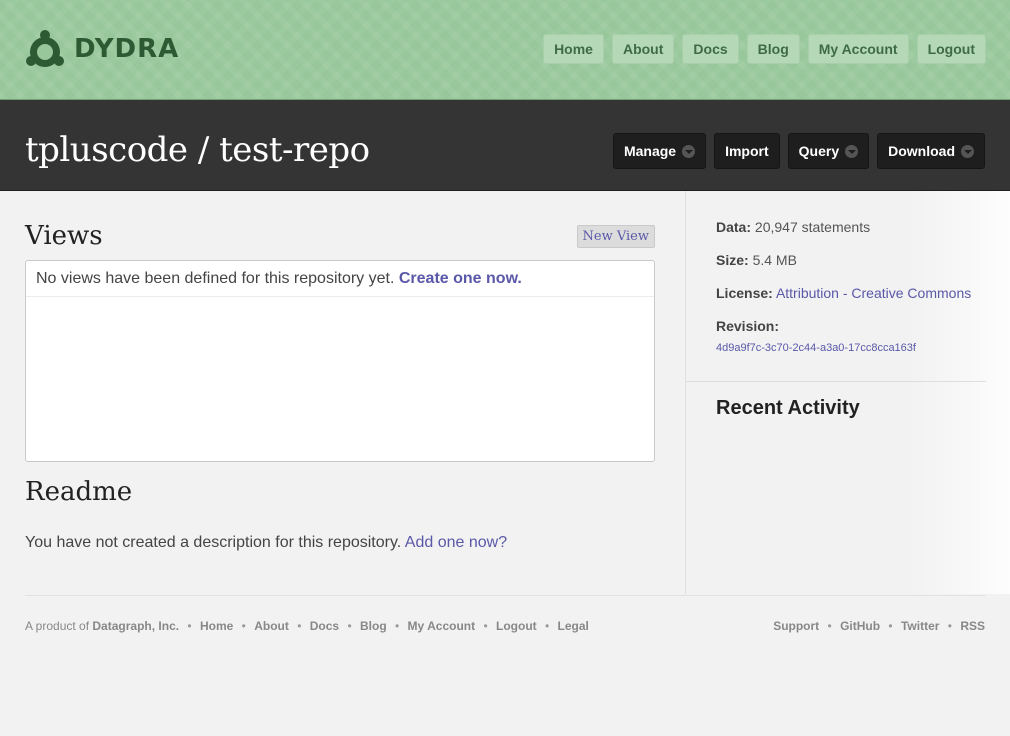 Image resolution: width=1010 pixels, height=736 pixels. I want to click on size-value: 5.4 MB, so click(774, 260).